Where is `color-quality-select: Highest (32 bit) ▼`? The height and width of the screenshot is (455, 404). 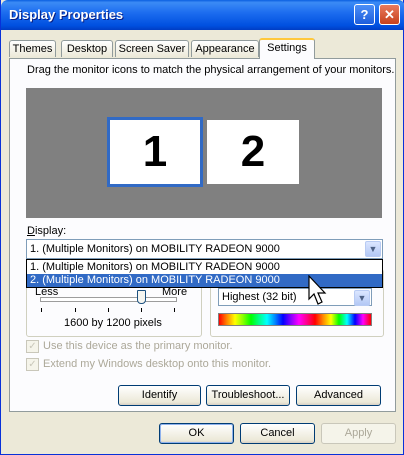 color-quality-select: Highest (32 bit) ▼ is located at coordinates (295, 297).